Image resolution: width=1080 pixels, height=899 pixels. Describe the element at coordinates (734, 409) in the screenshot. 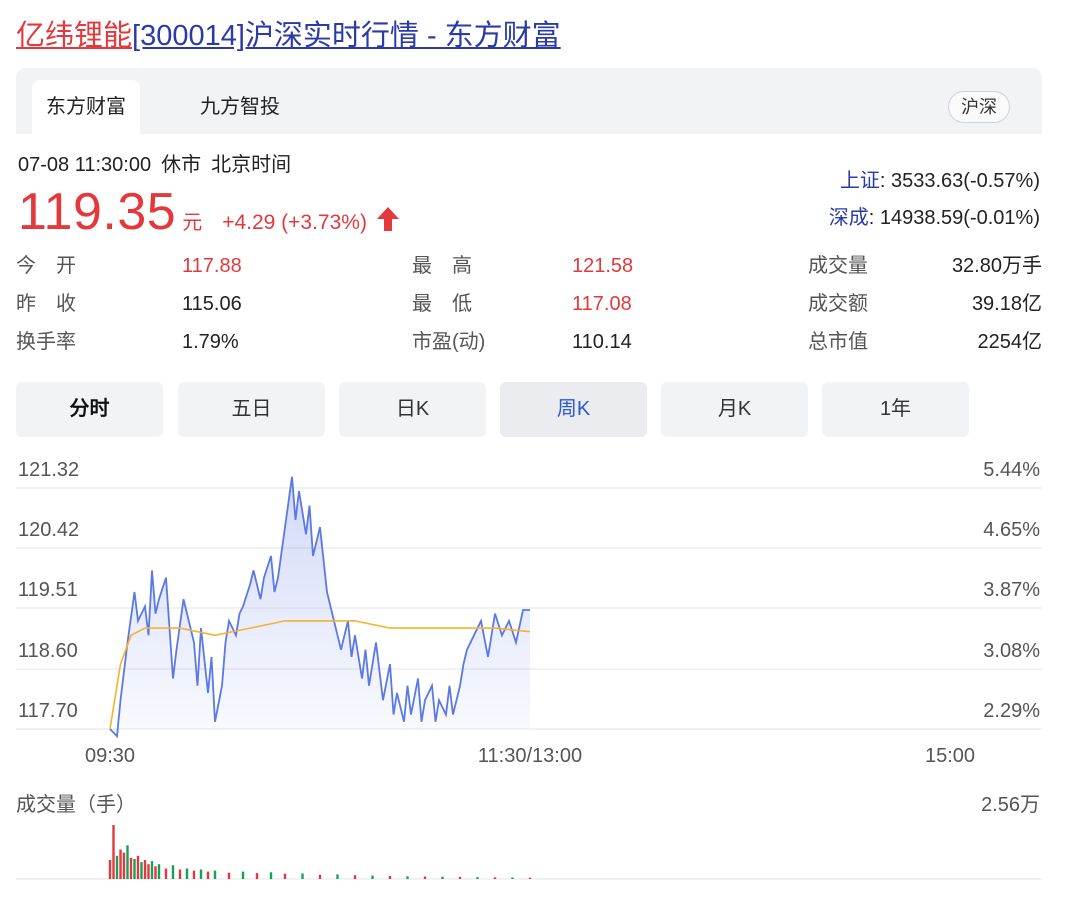

I see `tab-monthly-k: 月K` at that location.